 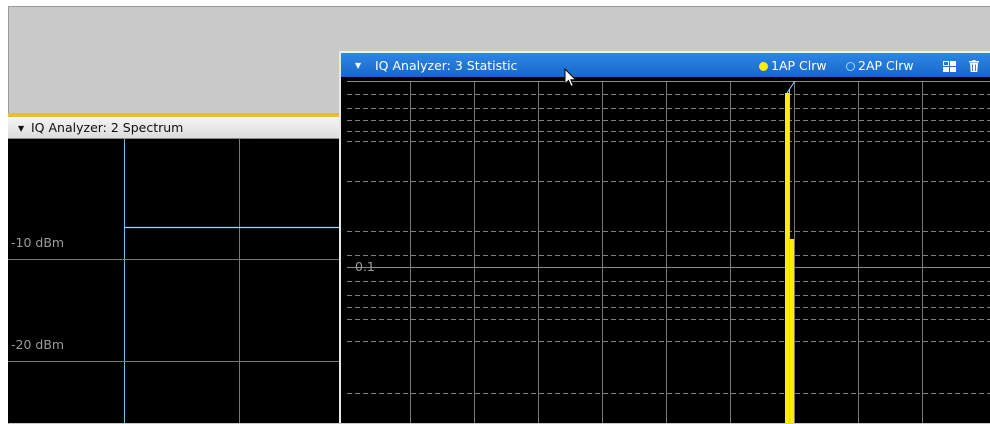 What do you see at coordinates (791, 87) in the screenshot?
I see `trace-1-spike` at bounding box center [791, 87].